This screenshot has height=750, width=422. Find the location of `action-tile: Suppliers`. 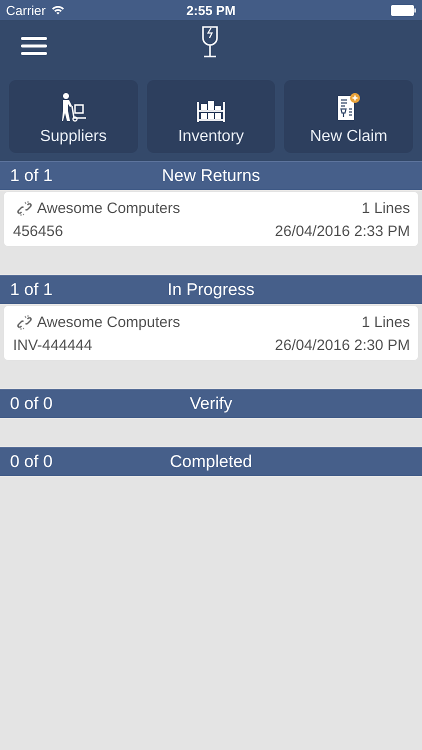

action-tile: Suppliers is located at coordinates (73, 116).